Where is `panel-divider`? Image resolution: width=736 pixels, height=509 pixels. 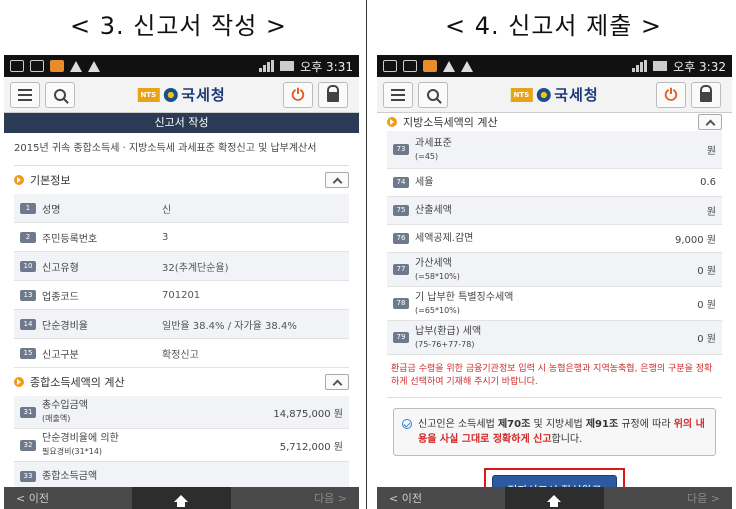 panel-divider is located at coordinates (366, 254).